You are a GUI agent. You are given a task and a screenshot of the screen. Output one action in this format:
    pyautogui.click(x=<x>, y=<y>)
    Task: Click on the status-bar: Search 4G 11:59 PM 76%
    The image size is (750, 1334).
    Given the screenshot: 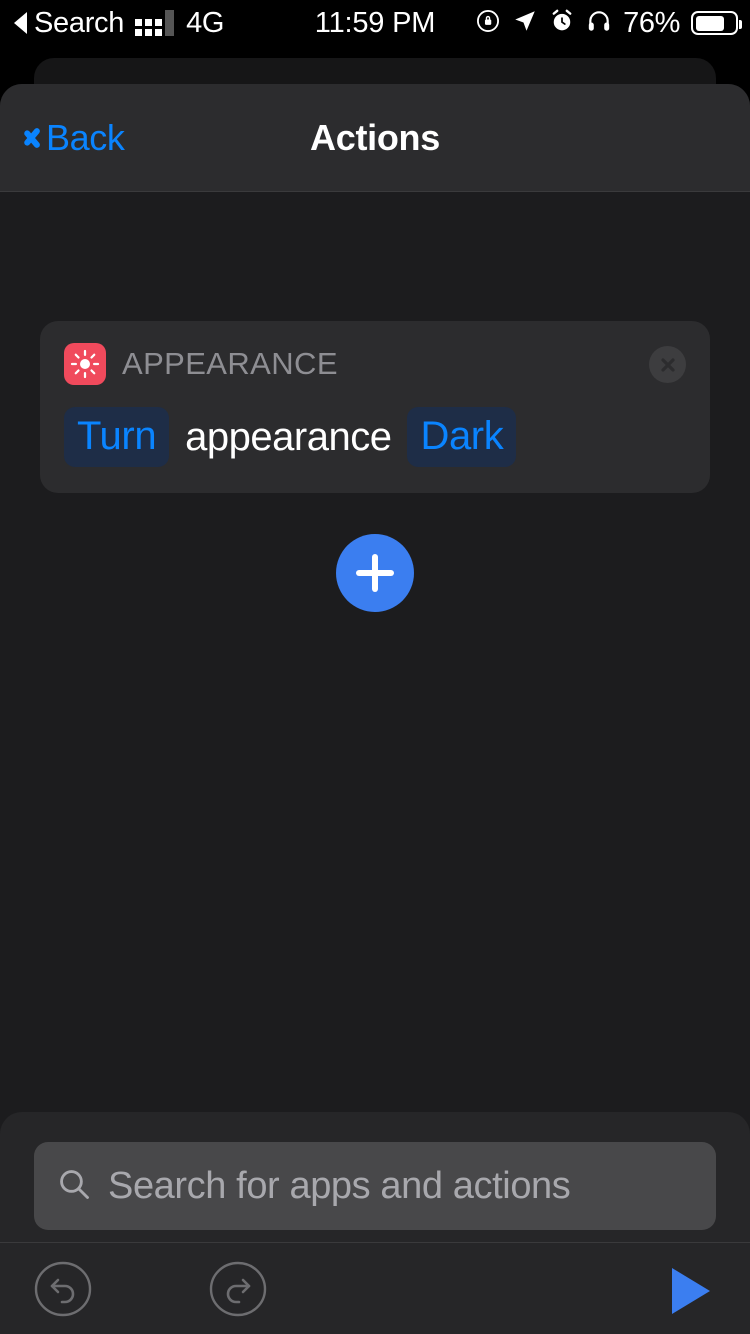 What is the action you would take?
    pyautogui.click(x=375, y=23)
    